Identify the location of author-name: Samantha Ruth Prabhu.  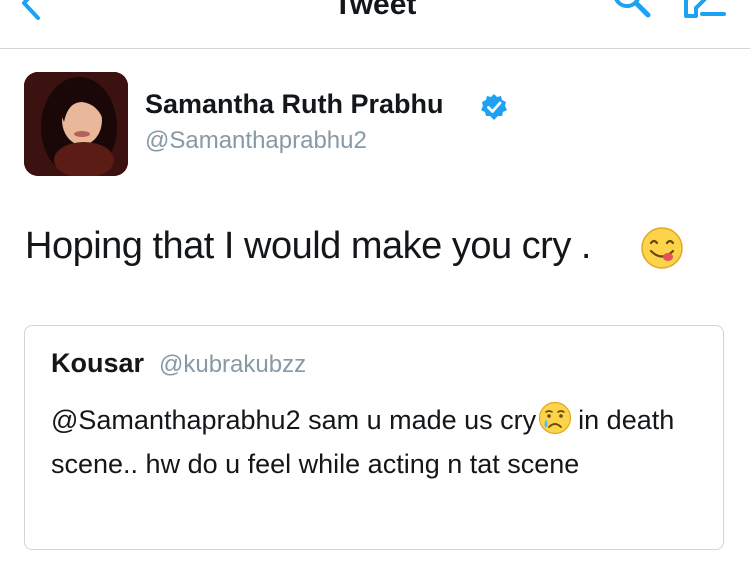
(294, 104).